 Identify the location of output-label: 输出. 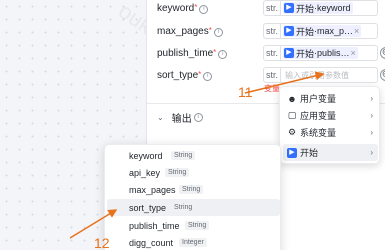
(181, 119).